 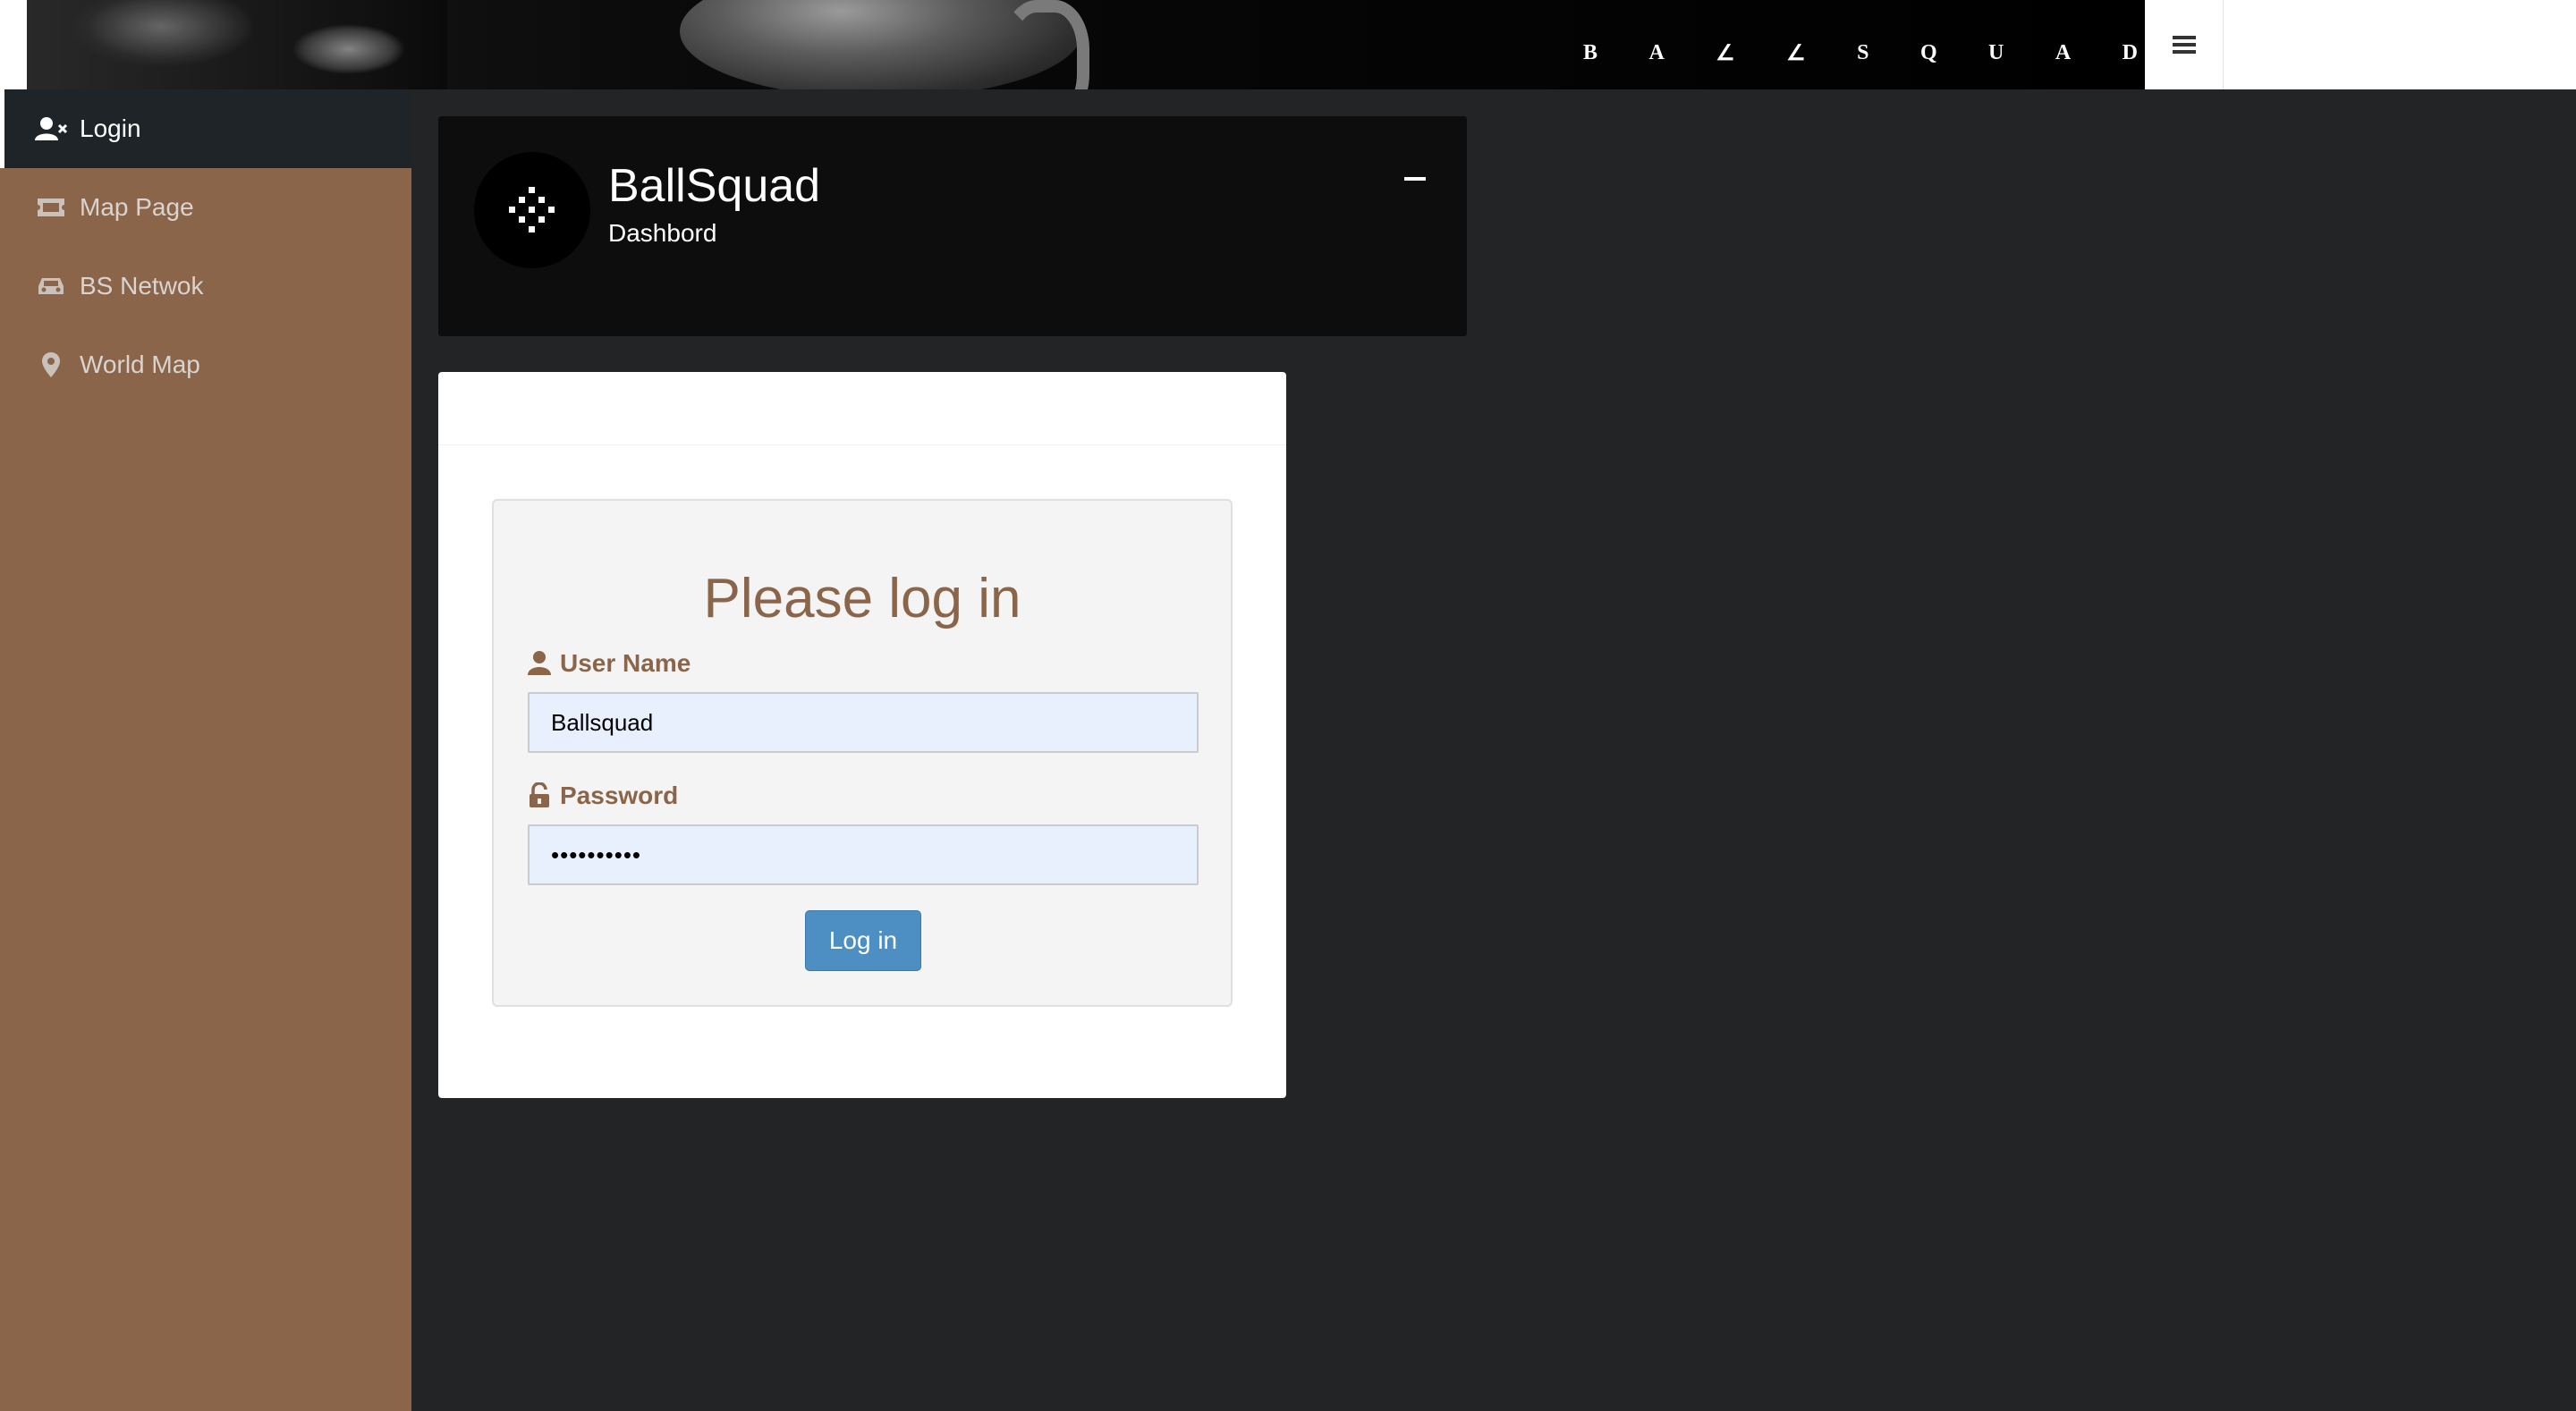 What do you see at coordinates (1415, 179) in the screenshot?
I see `collapse-button` at bounding box center [1415, 179].